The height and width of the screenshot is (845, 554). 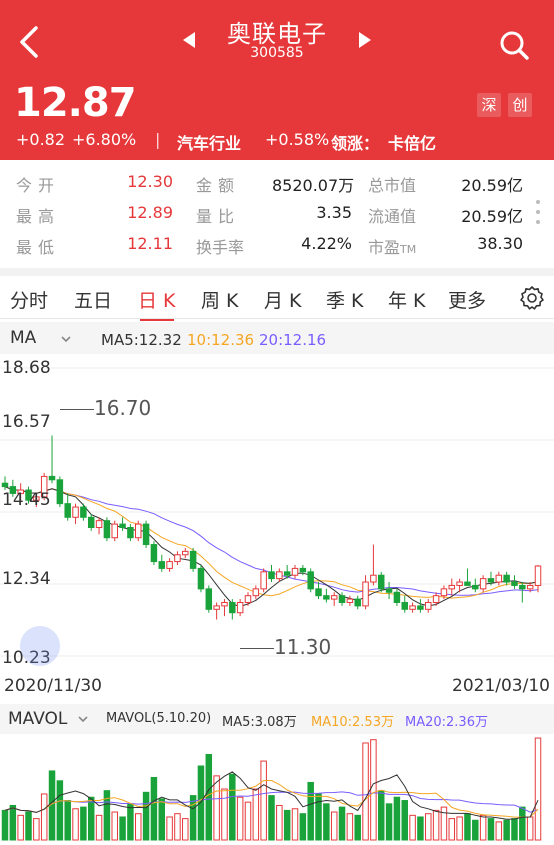 I want to click on volratio-value: 3.35, so click(x=334, y=212).